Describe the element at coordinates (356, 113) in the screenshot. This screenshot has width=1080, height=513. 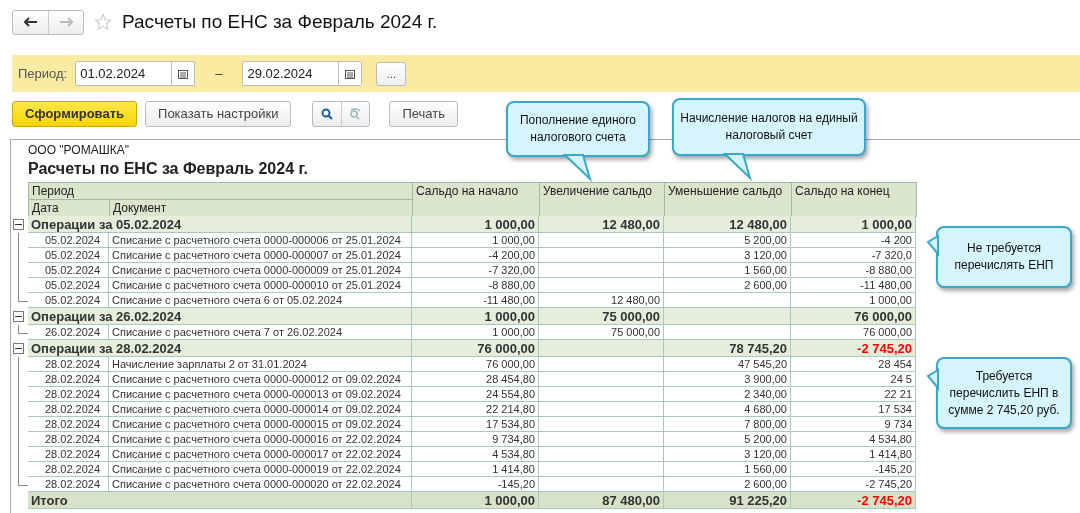
I see `search-refresh-icon` at that location.